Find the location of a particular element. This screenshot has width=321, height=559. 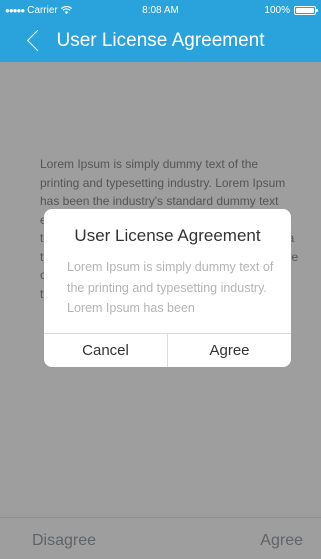

status-bar: ●●●●● Carrier 8:08 AM 100% is located at coordinates (160, 10).